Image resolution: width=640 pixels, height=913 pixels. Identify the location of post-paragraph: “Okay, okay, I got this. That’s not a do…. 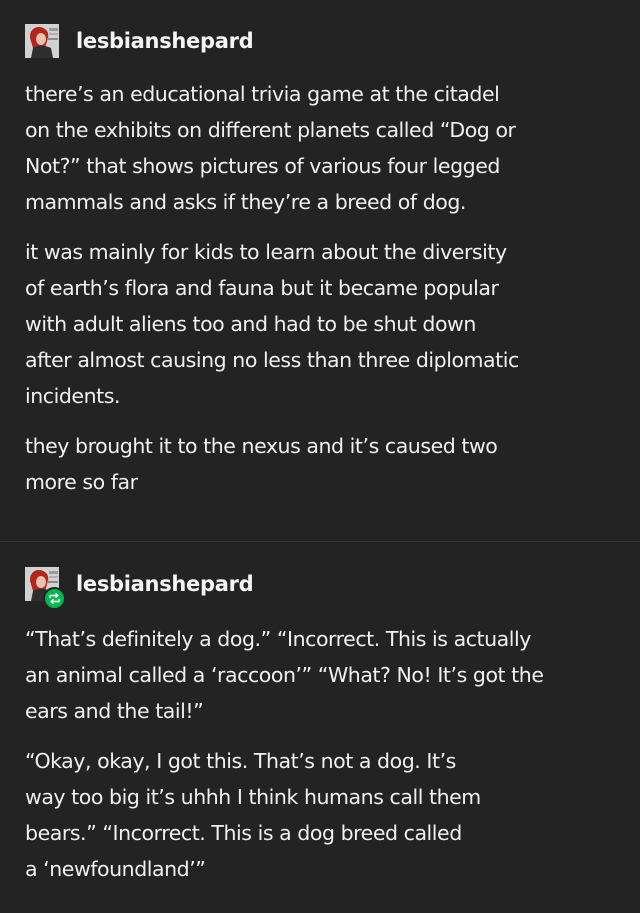
(253, 815).